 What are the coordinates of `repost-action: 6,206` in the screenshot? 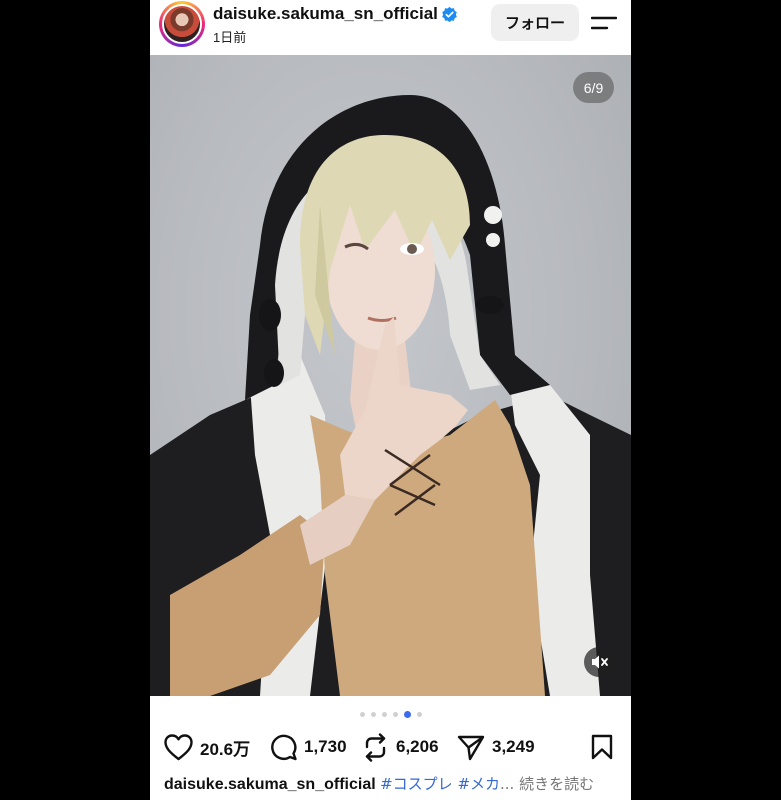 It's located at (400, 747).